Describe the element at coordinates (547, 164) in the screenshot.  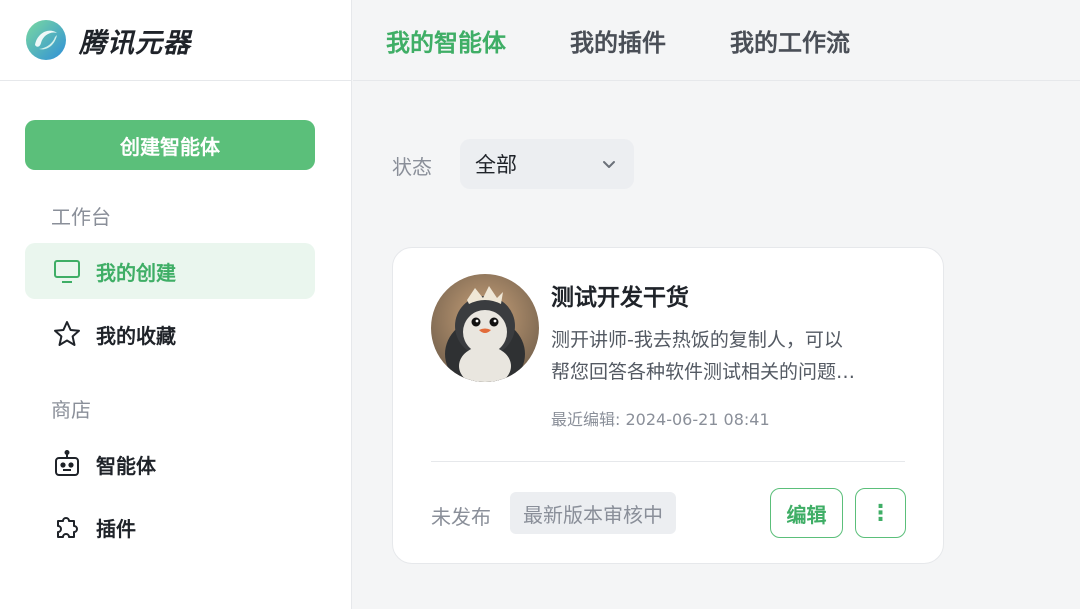
I see `status-filter-select: 全部` at that location.